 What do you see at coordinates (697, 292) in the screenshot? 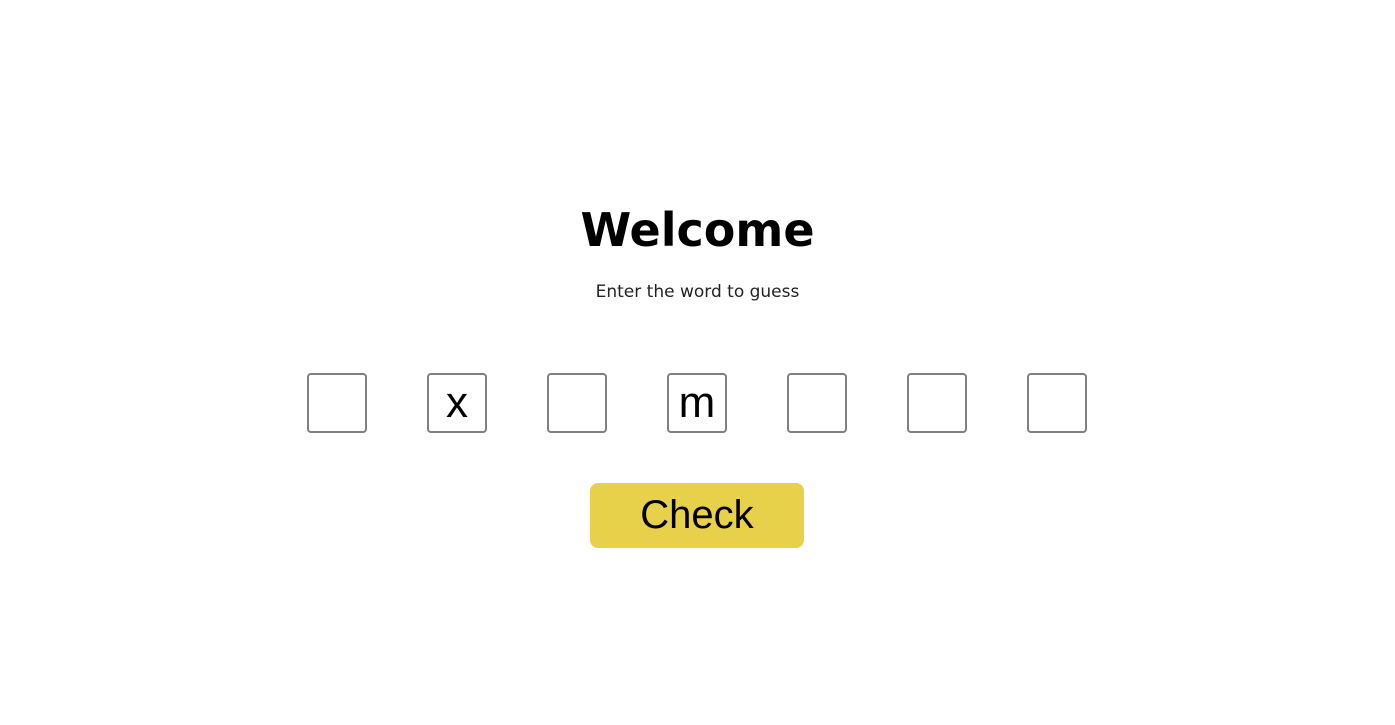
I see `page-subtitle: Enter the word to guess` at bounding box center [697, 292].